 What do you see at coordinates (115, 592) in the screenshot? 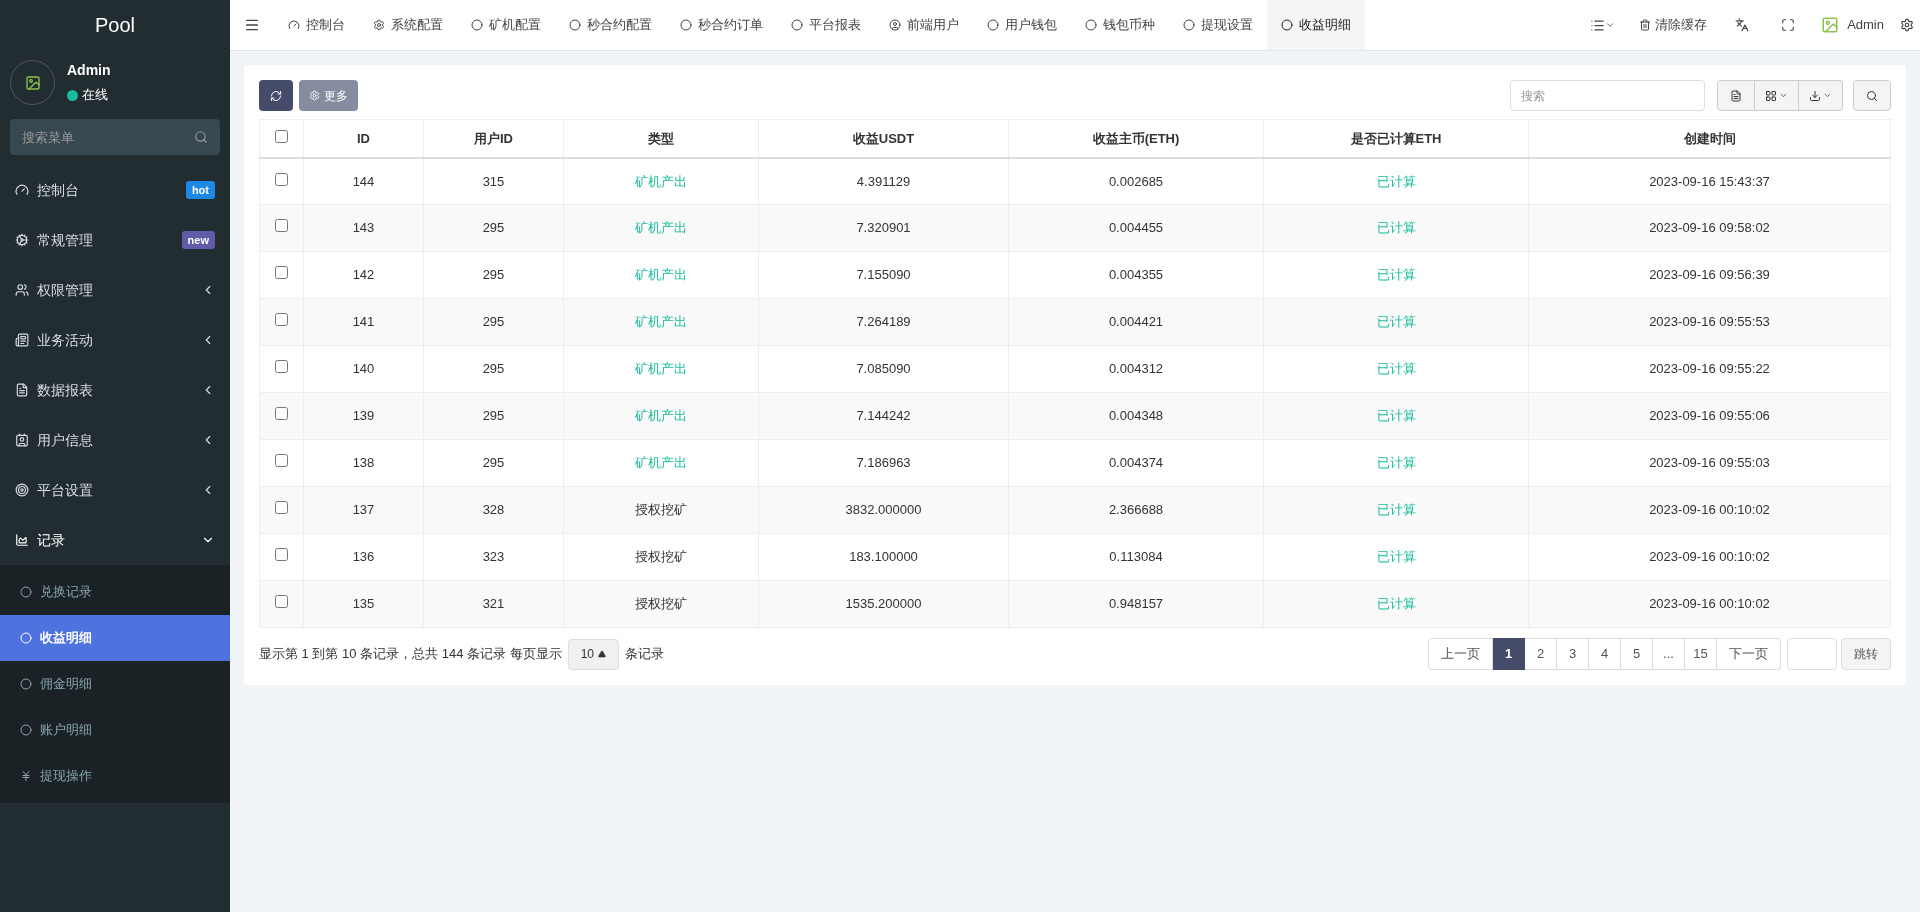
I see `submenu-item: 兑换记录` at bounding box center [115, 592].